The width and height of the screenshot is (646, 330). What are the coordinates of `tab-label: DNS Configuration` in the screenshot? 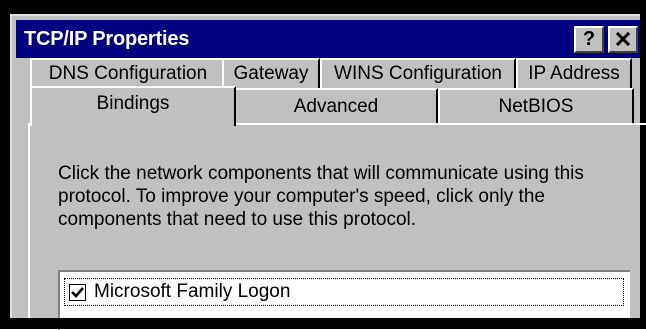 It's located at (128, 73).